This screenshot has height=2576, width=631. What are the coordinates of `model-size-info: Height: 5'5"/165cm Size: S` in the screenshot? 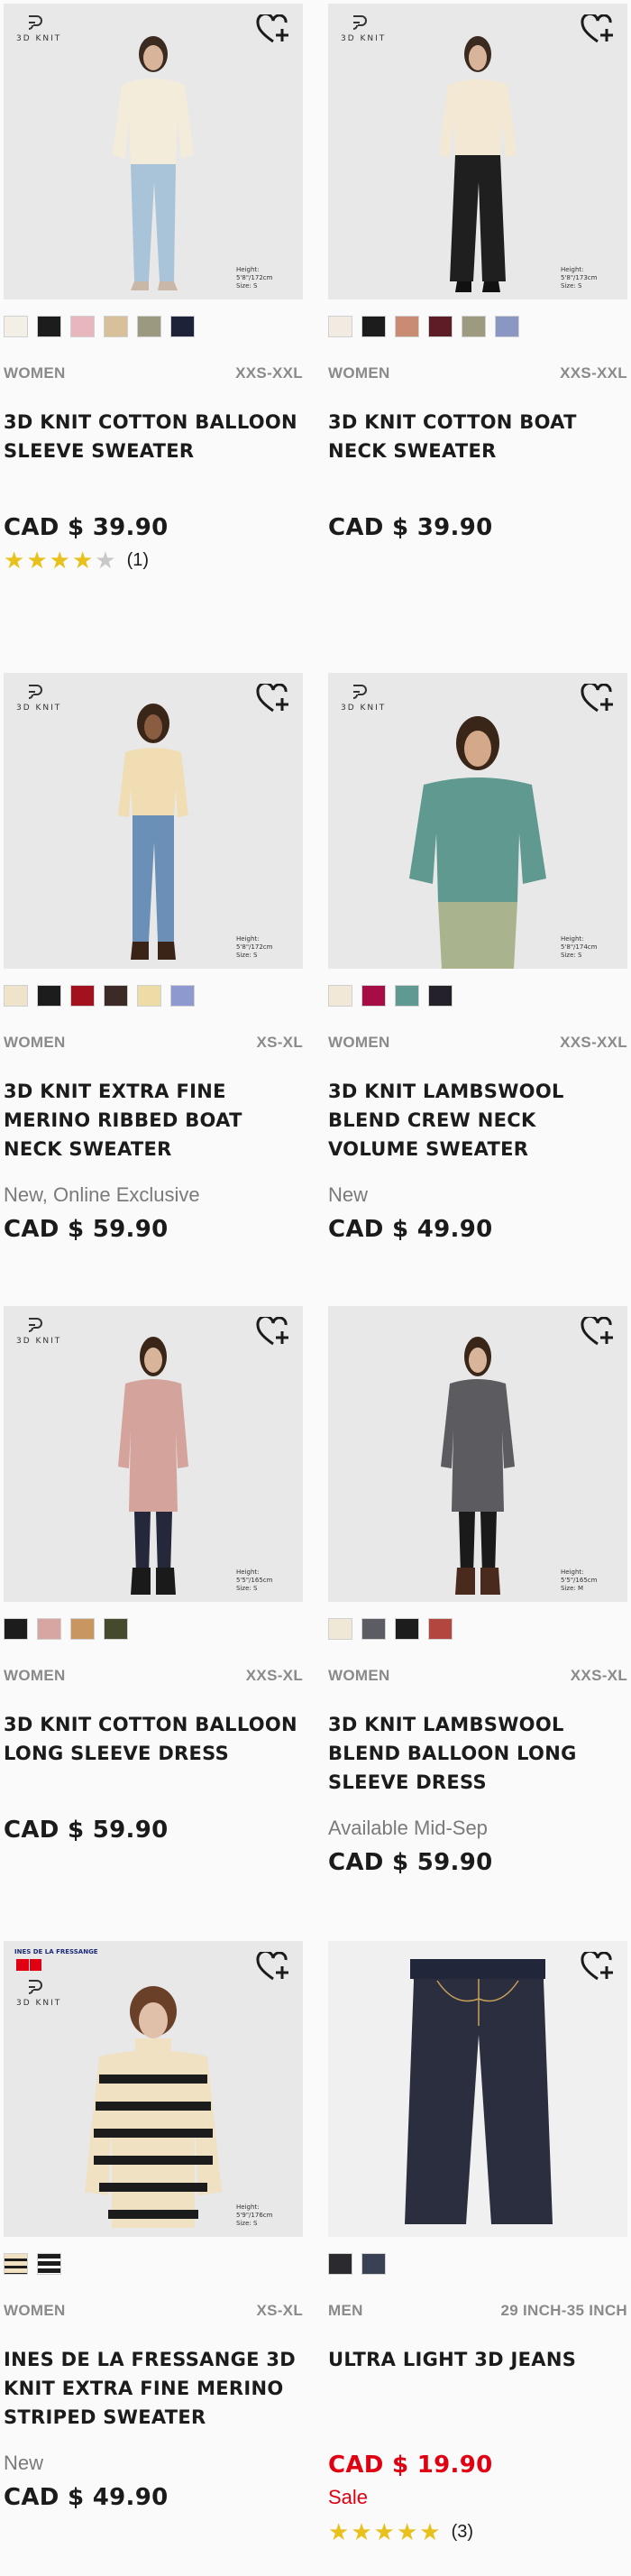 It's located at (254, 1581).